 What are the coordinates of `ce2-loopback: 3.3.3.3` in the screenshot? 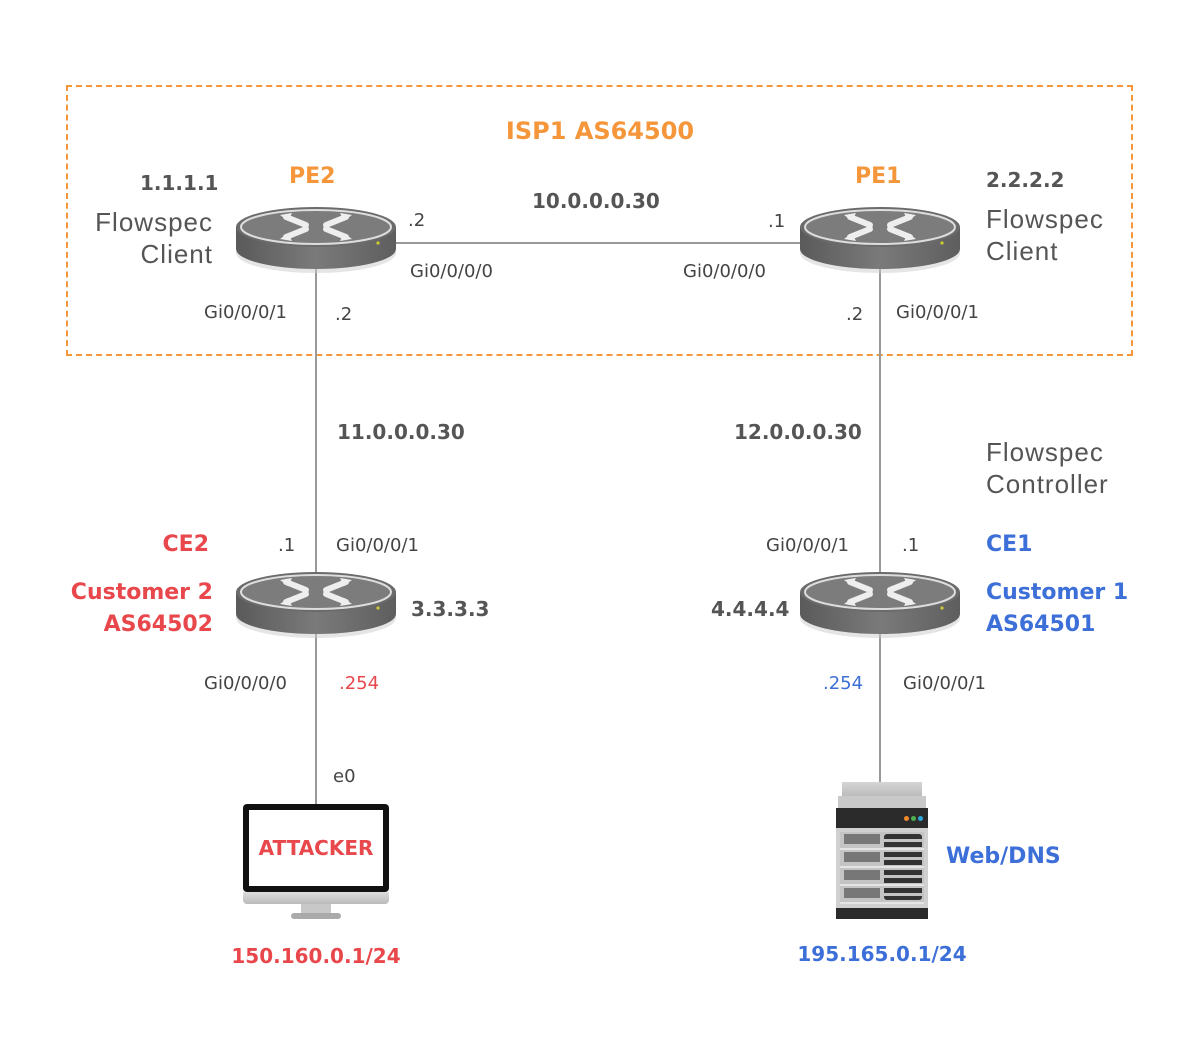 It's located at (450, 609).